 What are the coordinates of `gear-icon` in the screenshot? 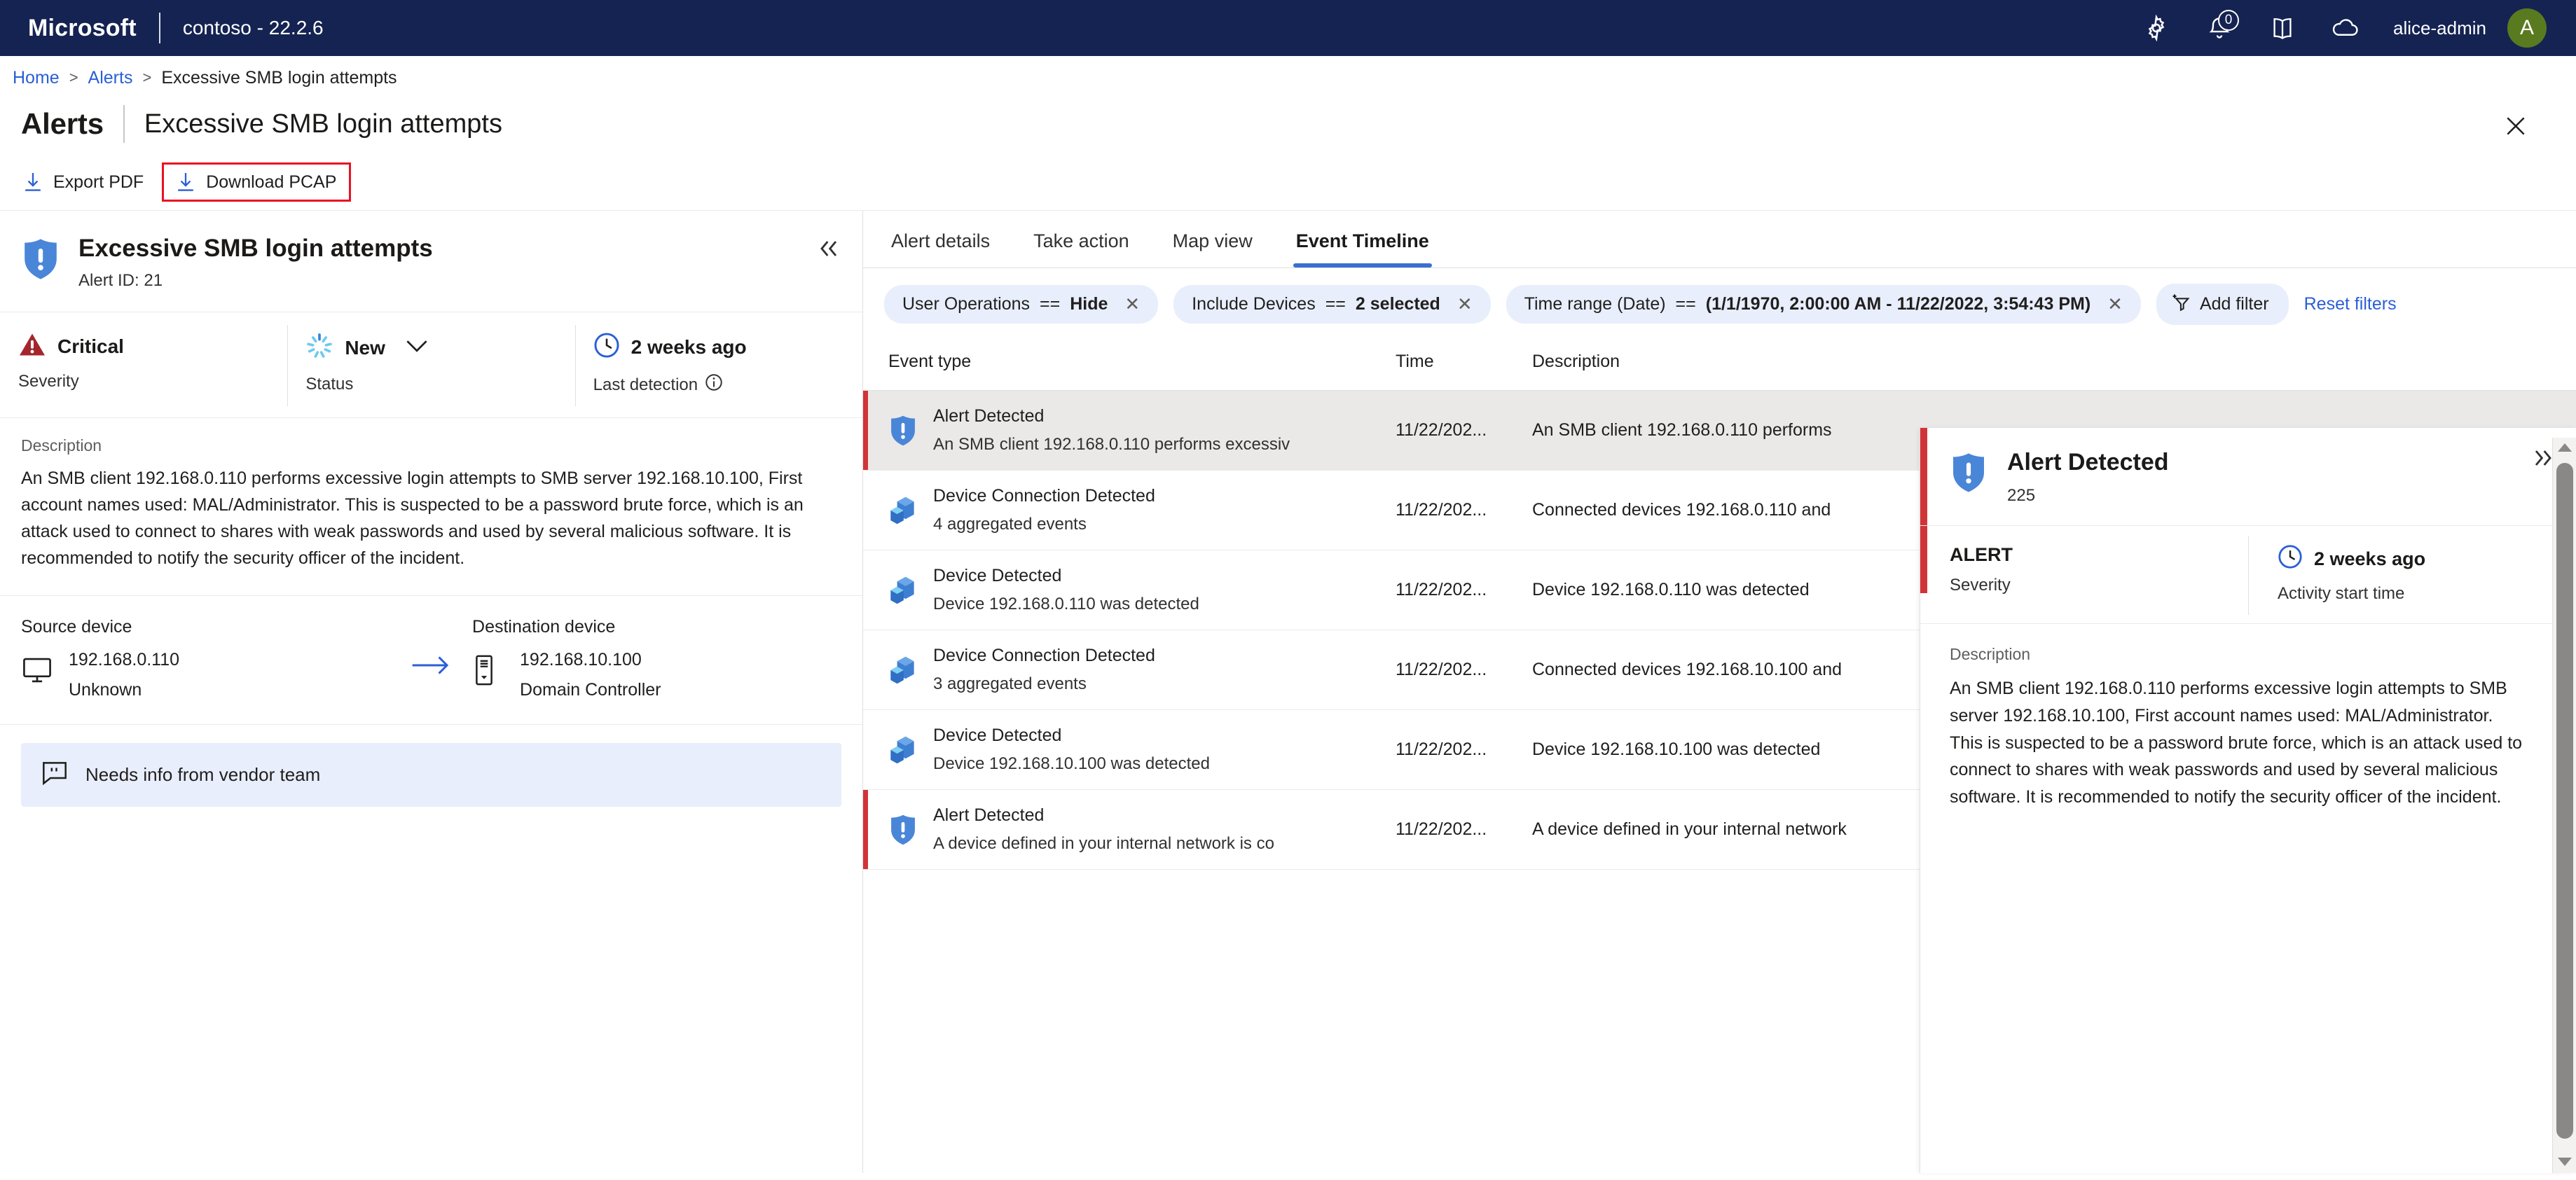 It's located at (2156, 28).